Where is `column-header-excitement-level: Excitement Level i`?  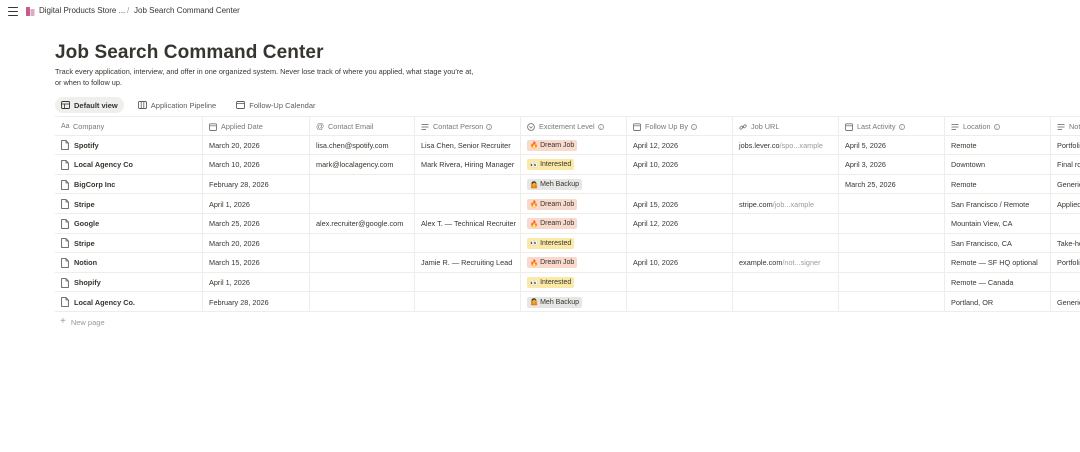 column-header-excitement-level: Excitement Level i is located at coordinates (574, 127).